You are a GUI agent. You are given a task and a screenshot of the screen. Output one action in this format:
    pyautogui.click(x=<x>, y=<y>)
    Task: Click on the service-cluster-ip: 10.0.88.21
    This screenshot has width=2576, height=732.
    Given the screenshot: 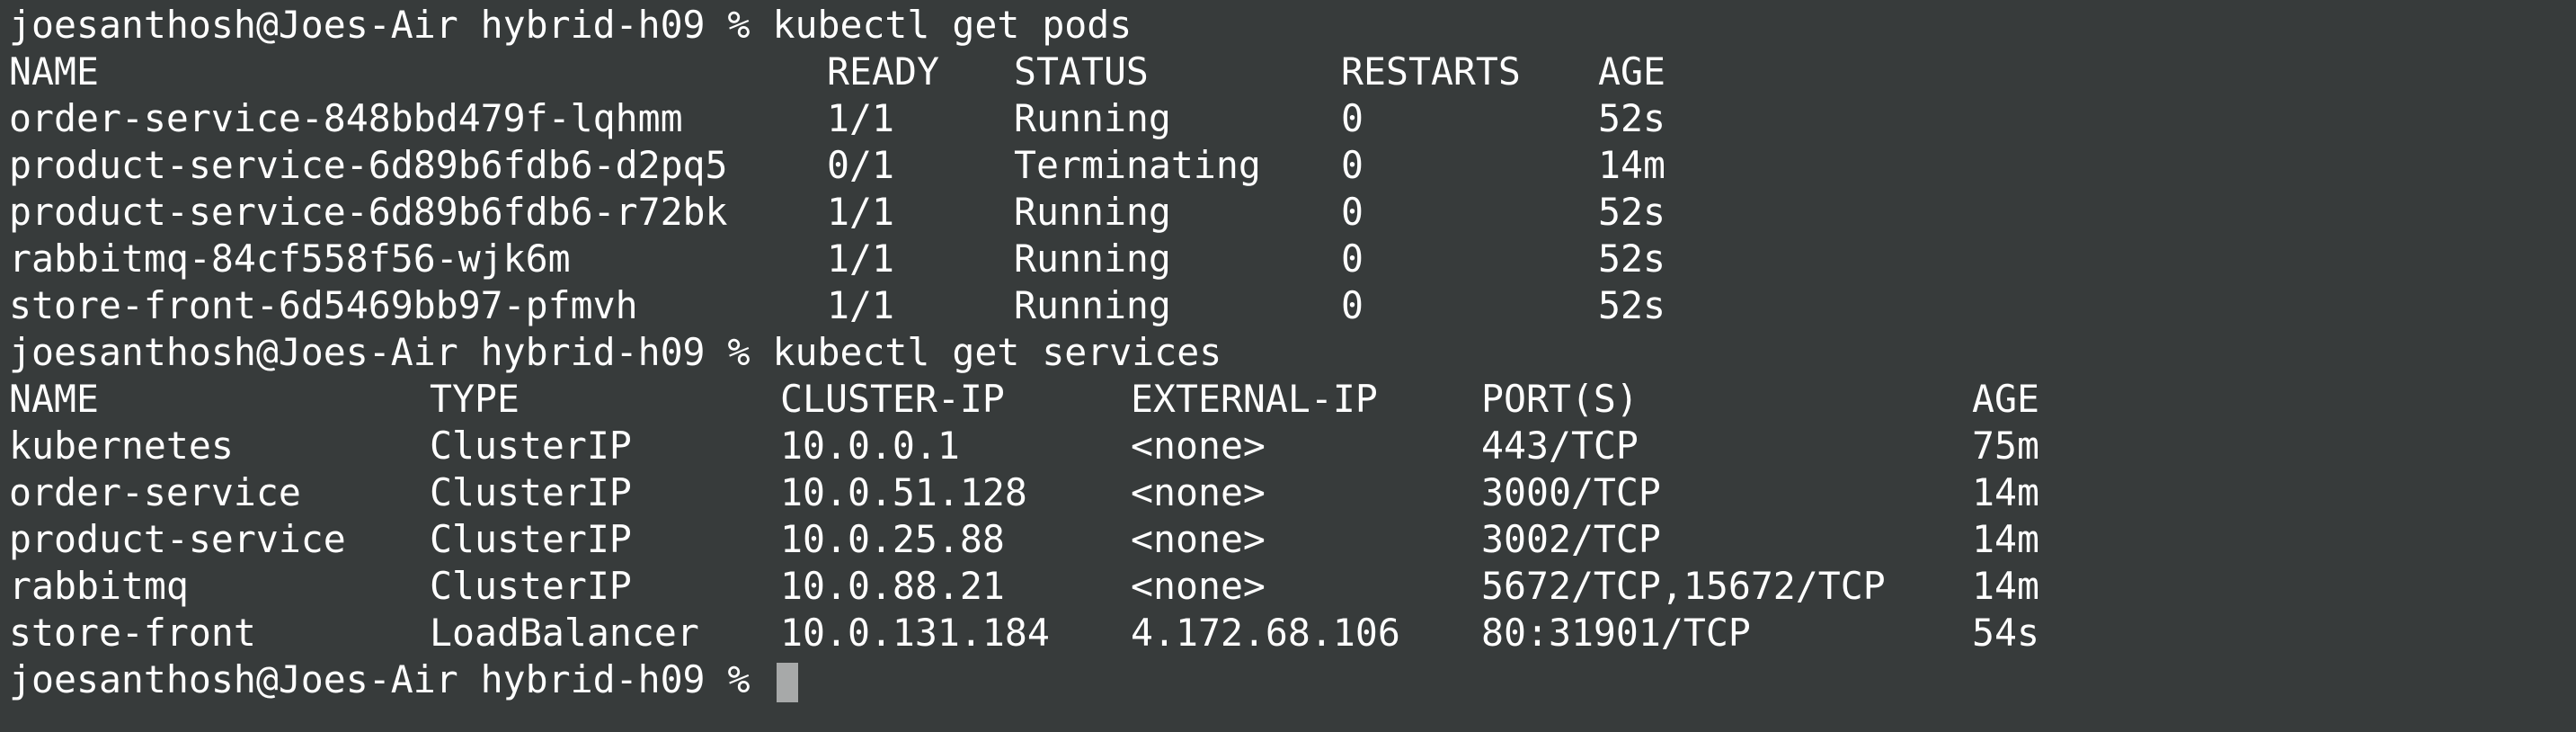 What is the action you would take?
    pyautogui.click(x=892, y=586)
    